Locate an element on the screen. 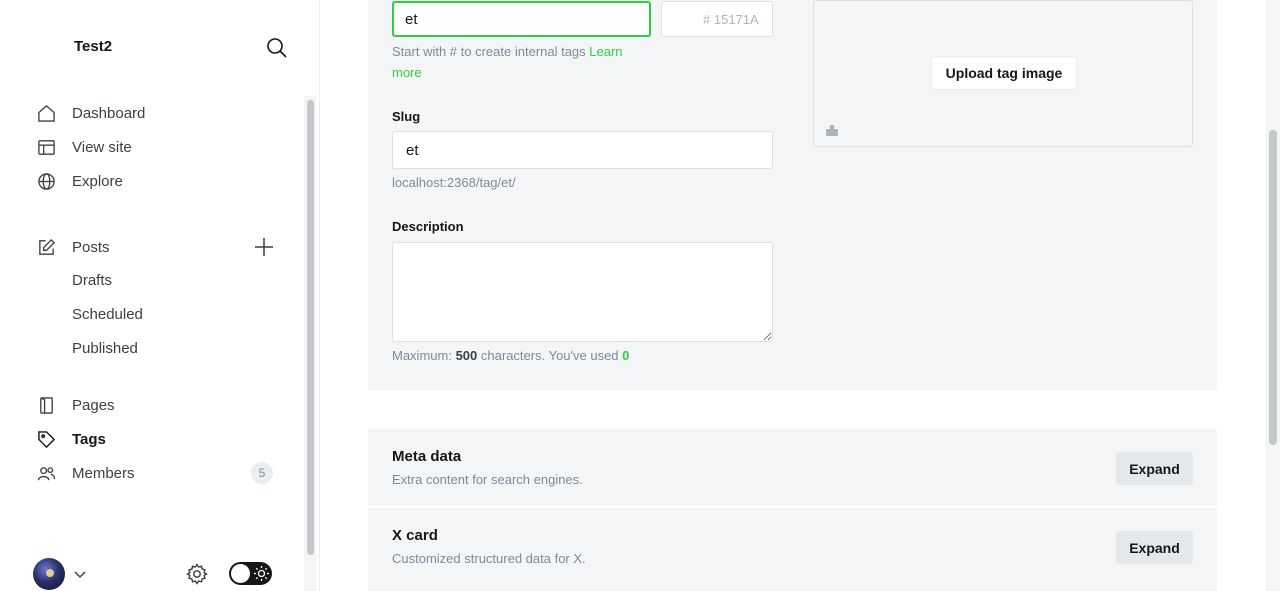 This screenshot has height=591, width=1280. tag-image-dropzone: Upload tag image is located at coordinates (1003, 73).